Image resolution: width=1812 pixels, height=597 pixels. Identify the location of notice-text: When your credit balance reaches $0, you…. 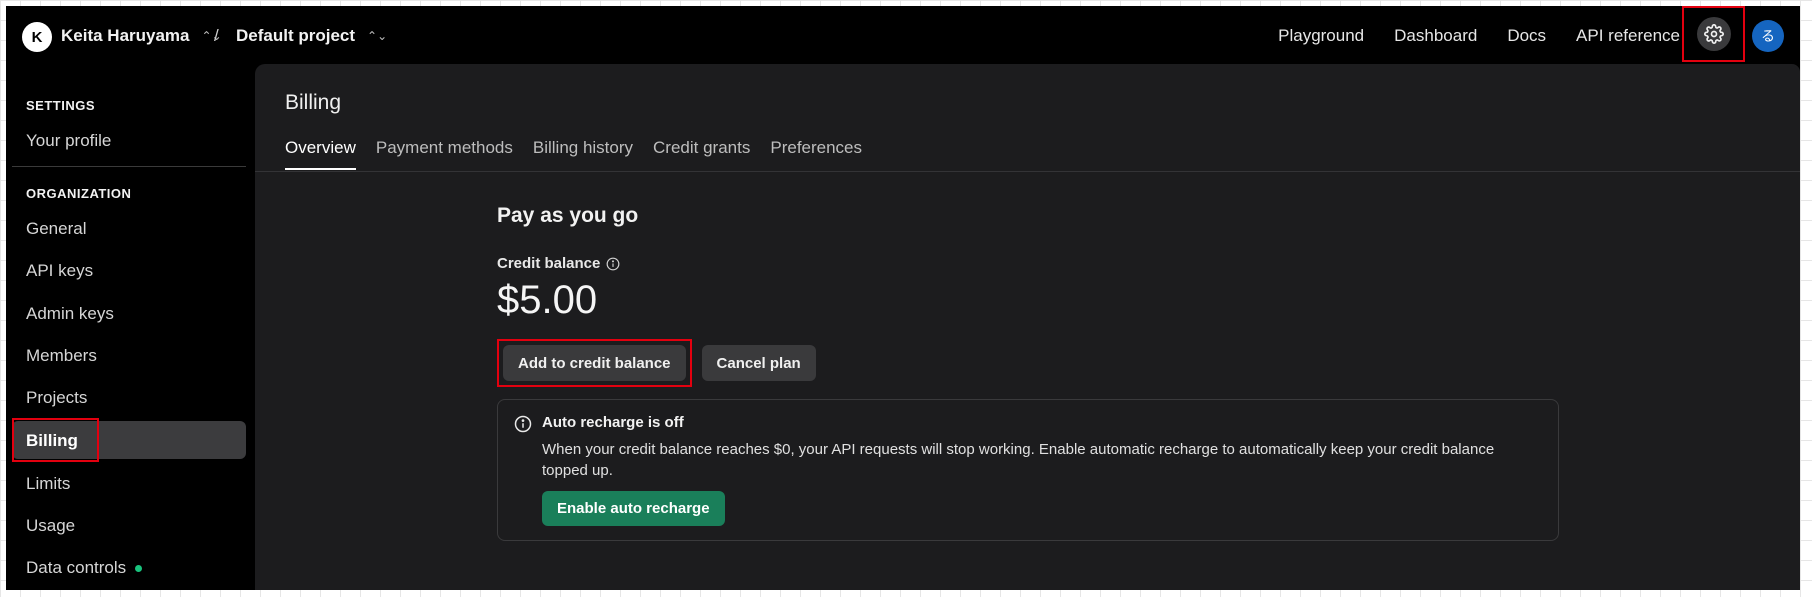
(1018, 460).